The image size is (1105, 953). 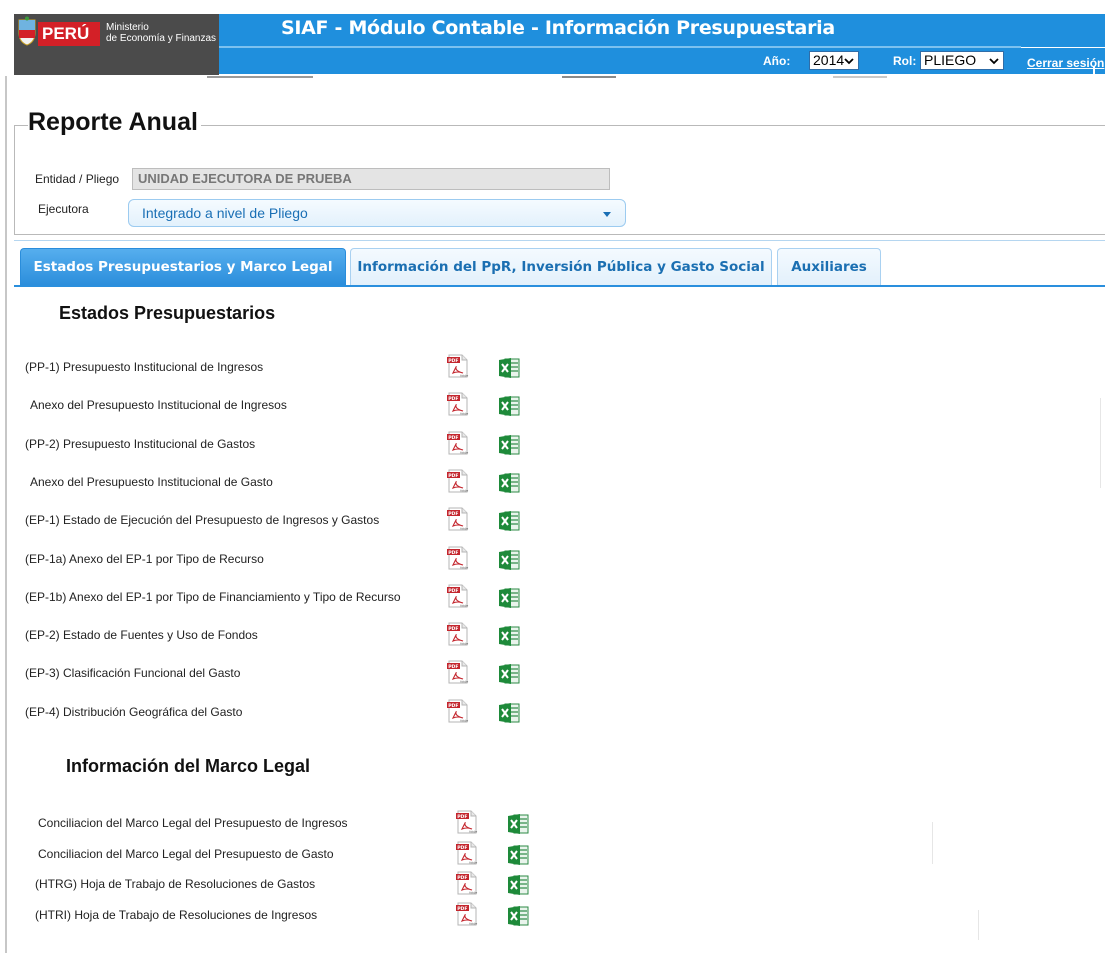 I want to click on tab-estados-marco-legal: Estados Presupuestarios y Marco Legal, so click(x=183, y=267).